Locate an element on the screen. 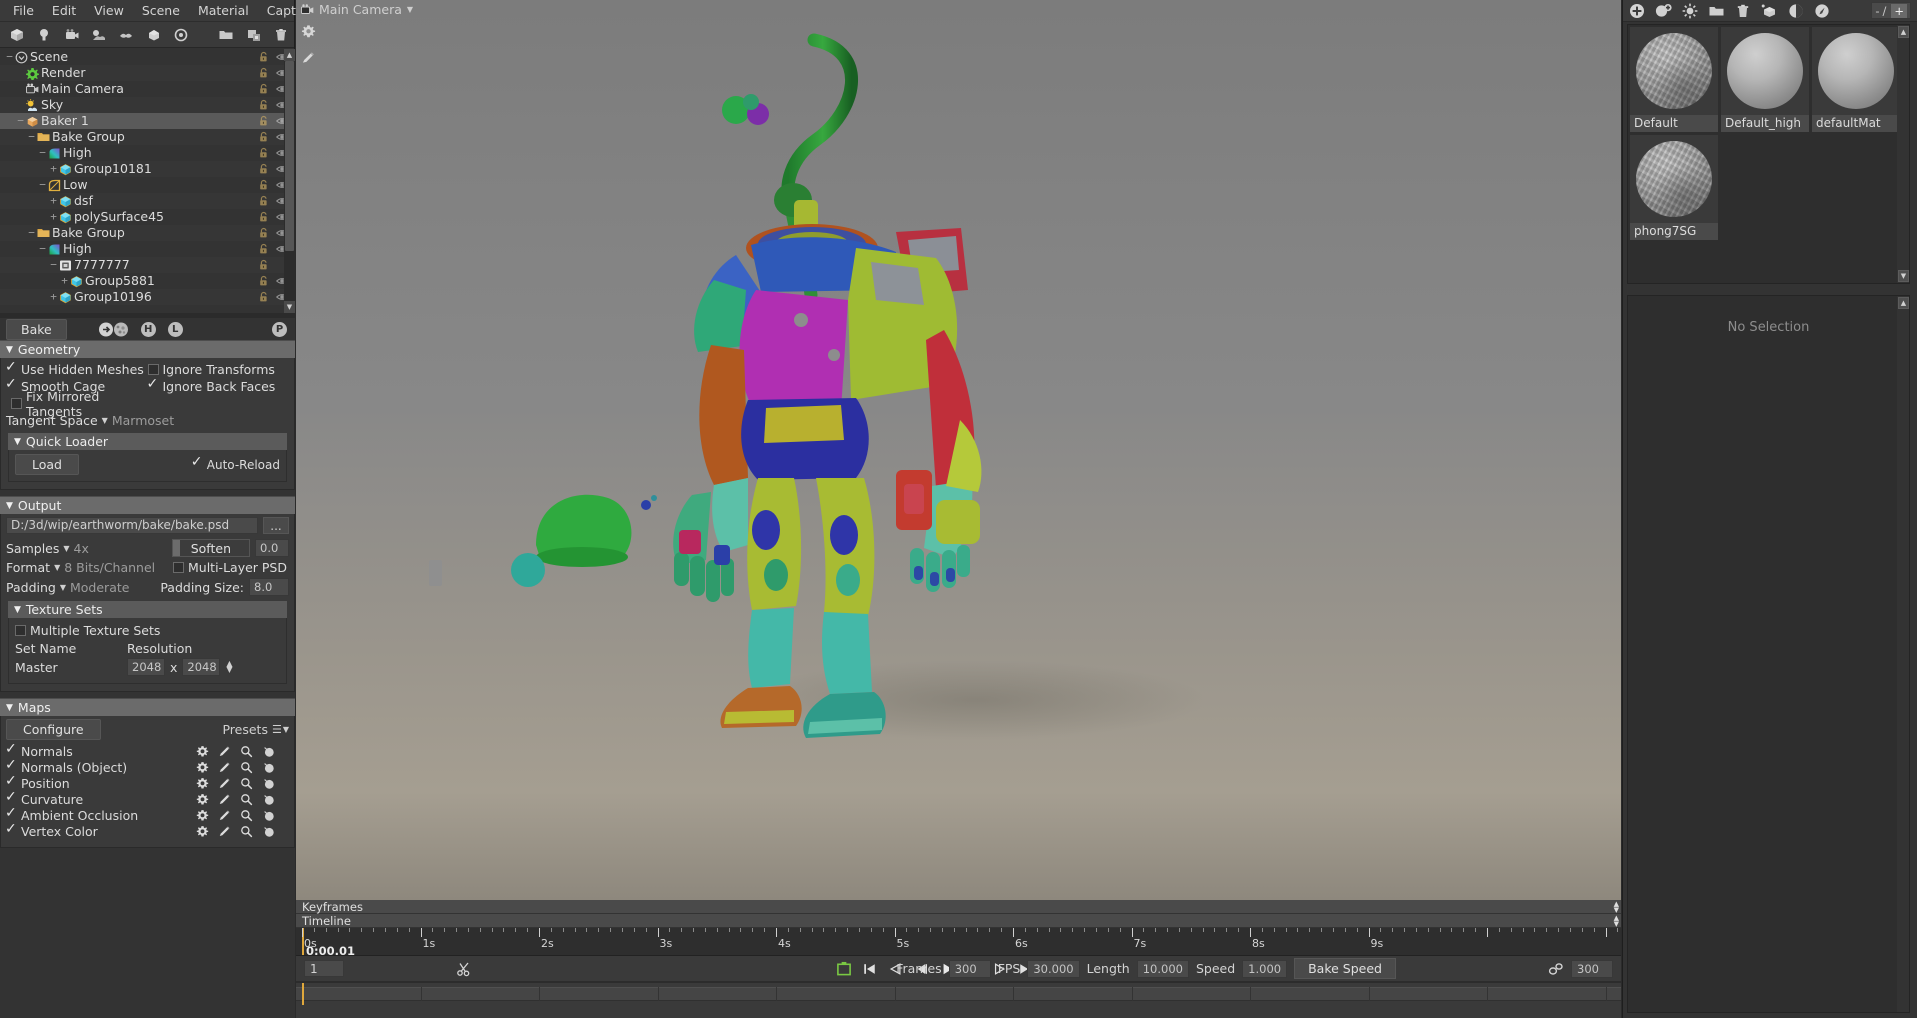 This screenshot has width=1917, height=1018. stepper-down-icon: ▼ is located at coordinates (229, 670).